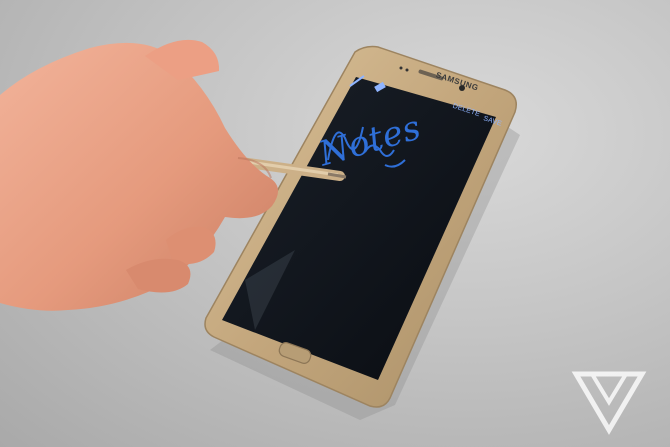  Describe the element at coordinates (609, 403) in the screenshot. I see `verge-logo-icon` at that location.